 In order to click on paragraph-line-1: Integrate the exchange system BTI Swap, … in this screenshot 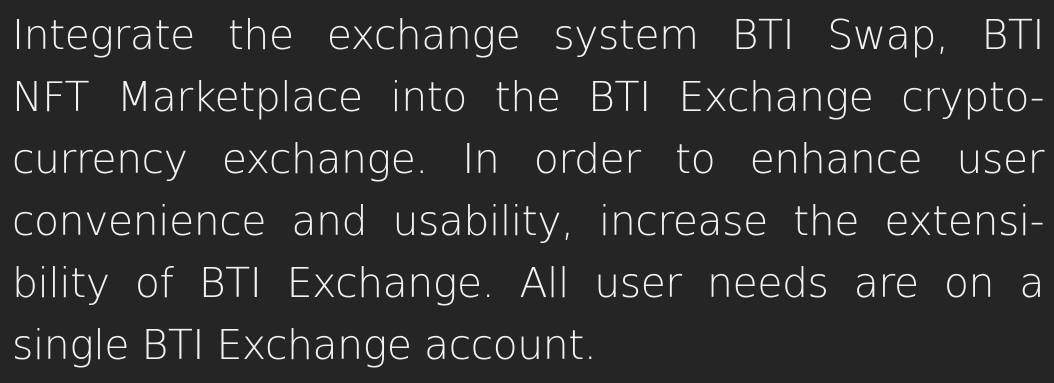, I will do `click(528, 35)`.